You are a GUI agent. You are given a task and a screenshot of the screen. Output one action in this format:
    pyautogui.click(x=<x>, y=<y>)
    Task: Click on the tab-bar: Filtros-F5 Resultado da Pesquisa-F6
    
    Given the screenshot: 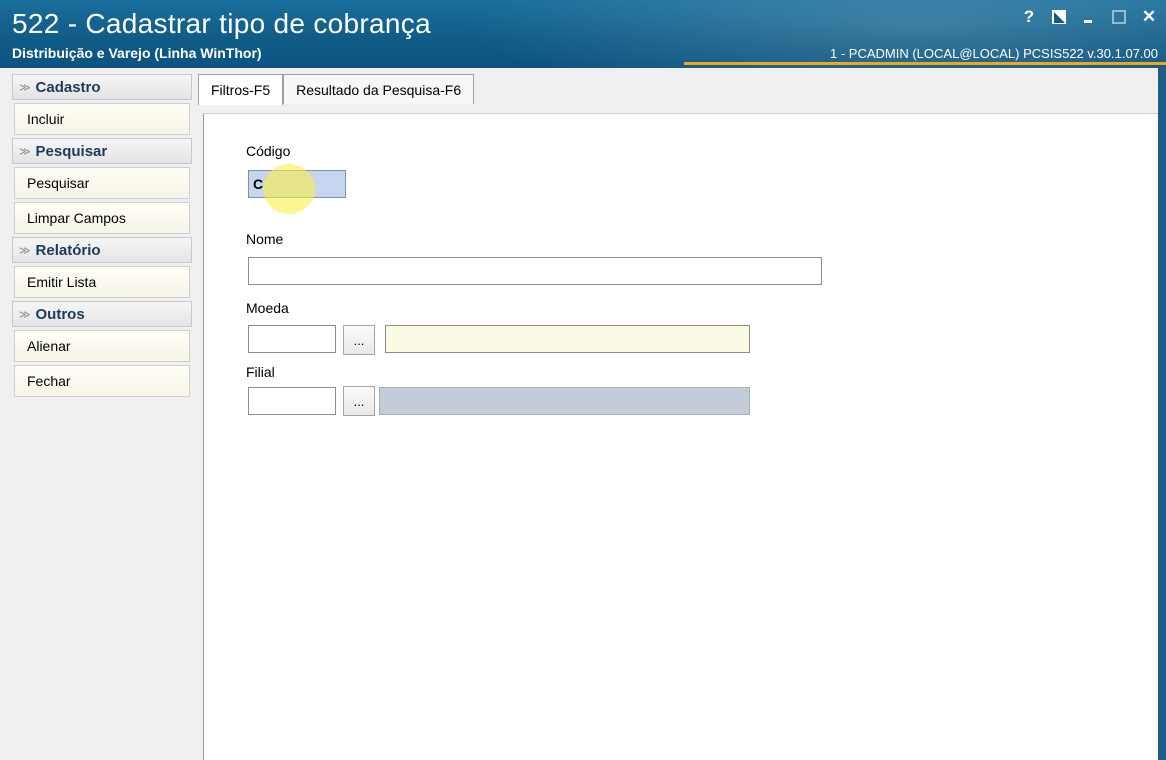 What is the action you would take?
    pyautogui.click(x=336, y=89)
    